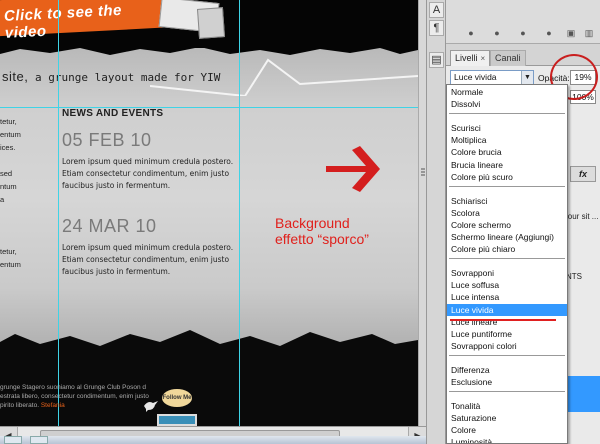  What do you see at coordinates (507, 92) in the screenshot?
I see `blend-menu-item: Normale` at bounding box center [507, 92].